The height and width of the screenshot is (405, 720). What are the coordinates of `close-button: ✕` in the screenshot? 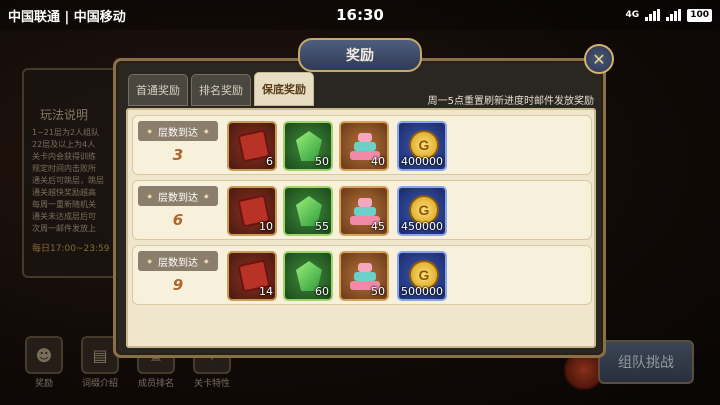 It's located at (599, 59).